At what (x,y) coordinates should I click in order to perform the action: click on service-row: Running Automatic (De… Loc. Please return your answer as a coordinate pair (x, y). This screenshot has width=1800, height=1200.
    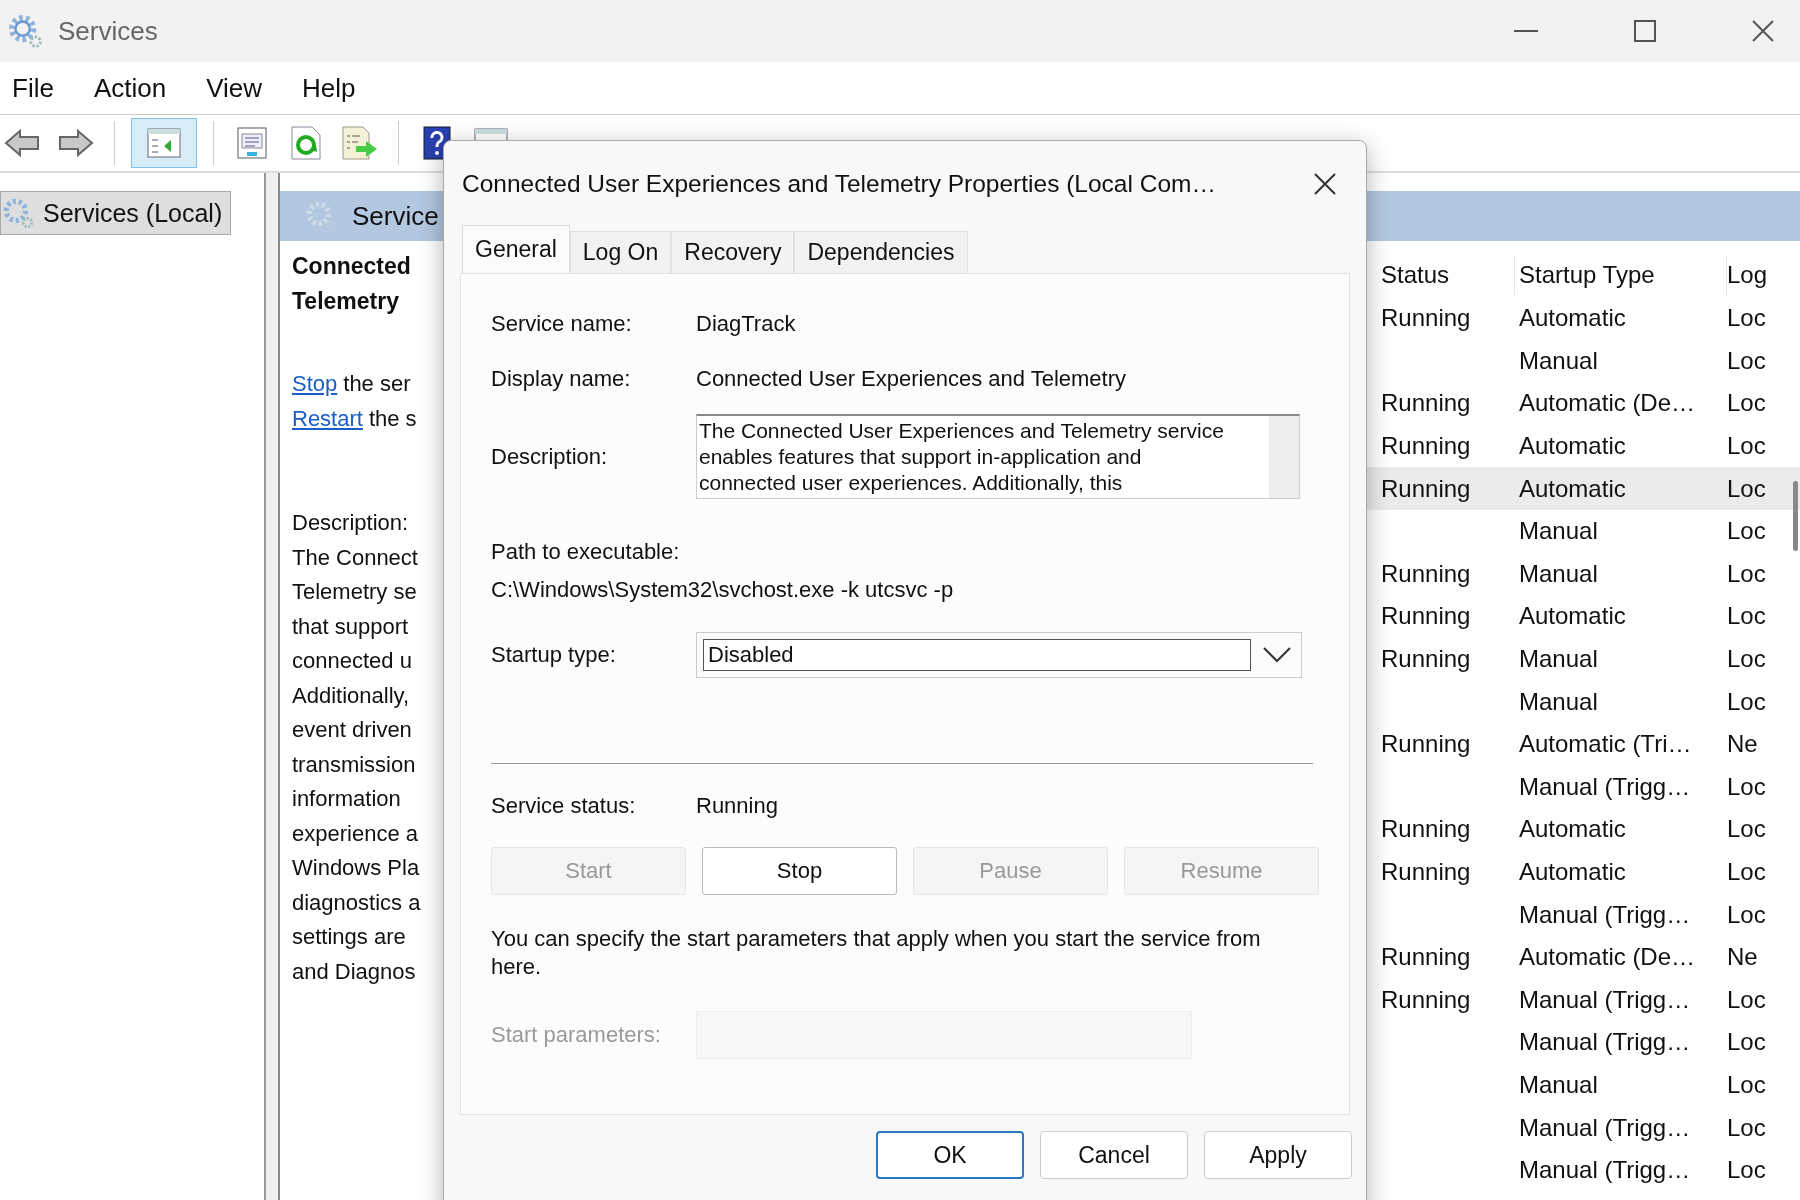
    Looking at the image, I should click on (1583, 403).